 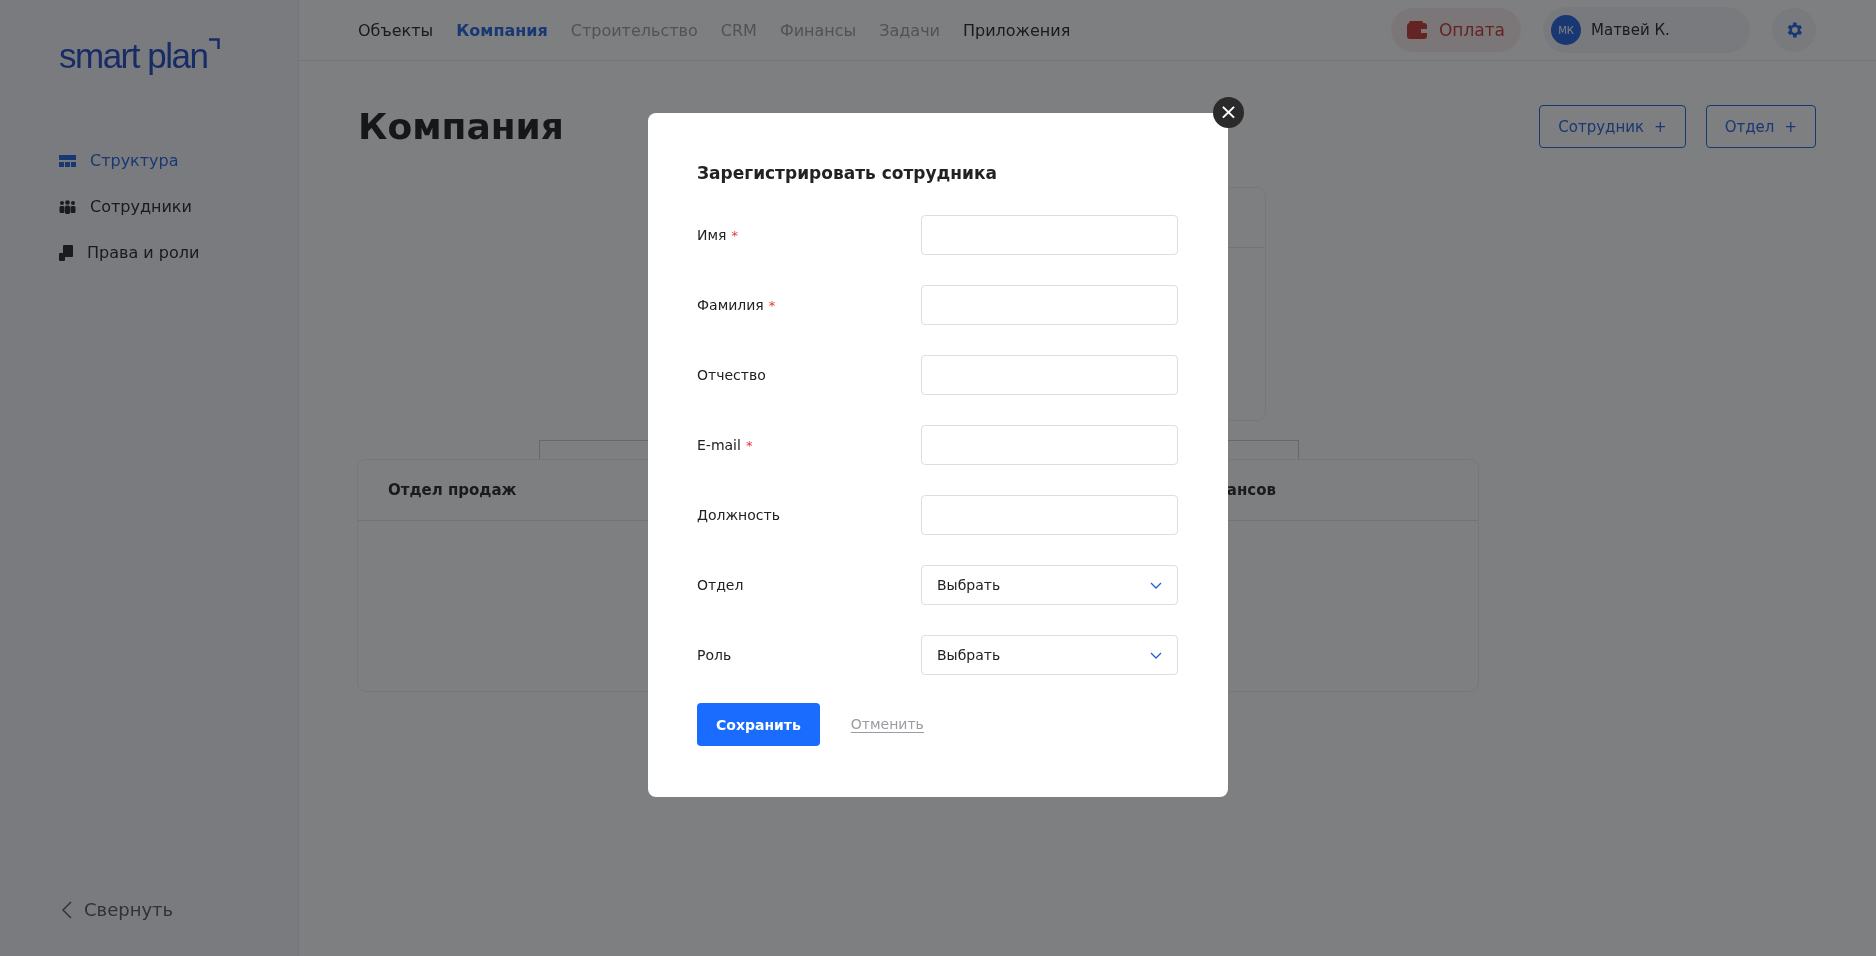 I want to click on department-title: ансов, so click(x=1251, y=490).